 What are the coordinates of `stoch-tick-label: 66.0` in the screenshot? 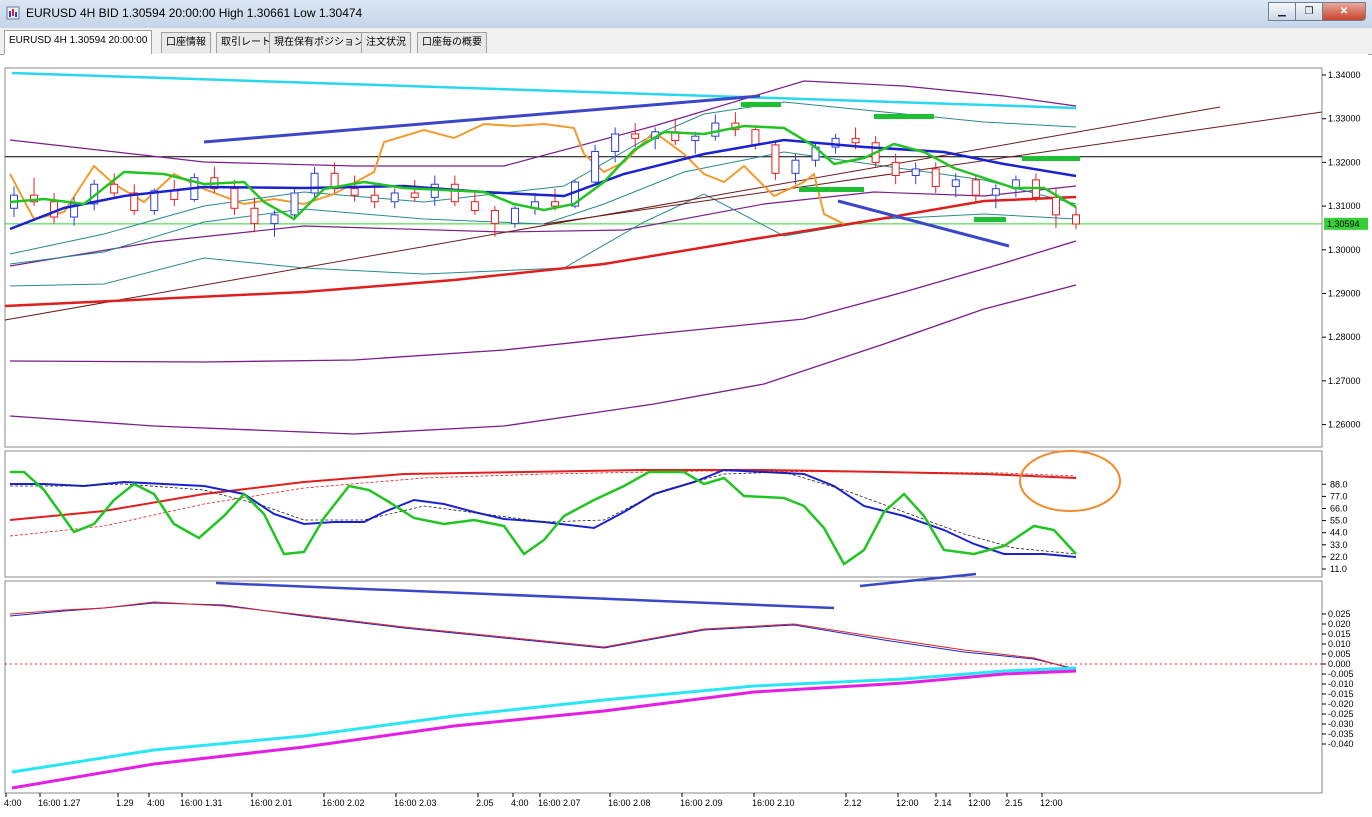 It's located at (1339, 509).